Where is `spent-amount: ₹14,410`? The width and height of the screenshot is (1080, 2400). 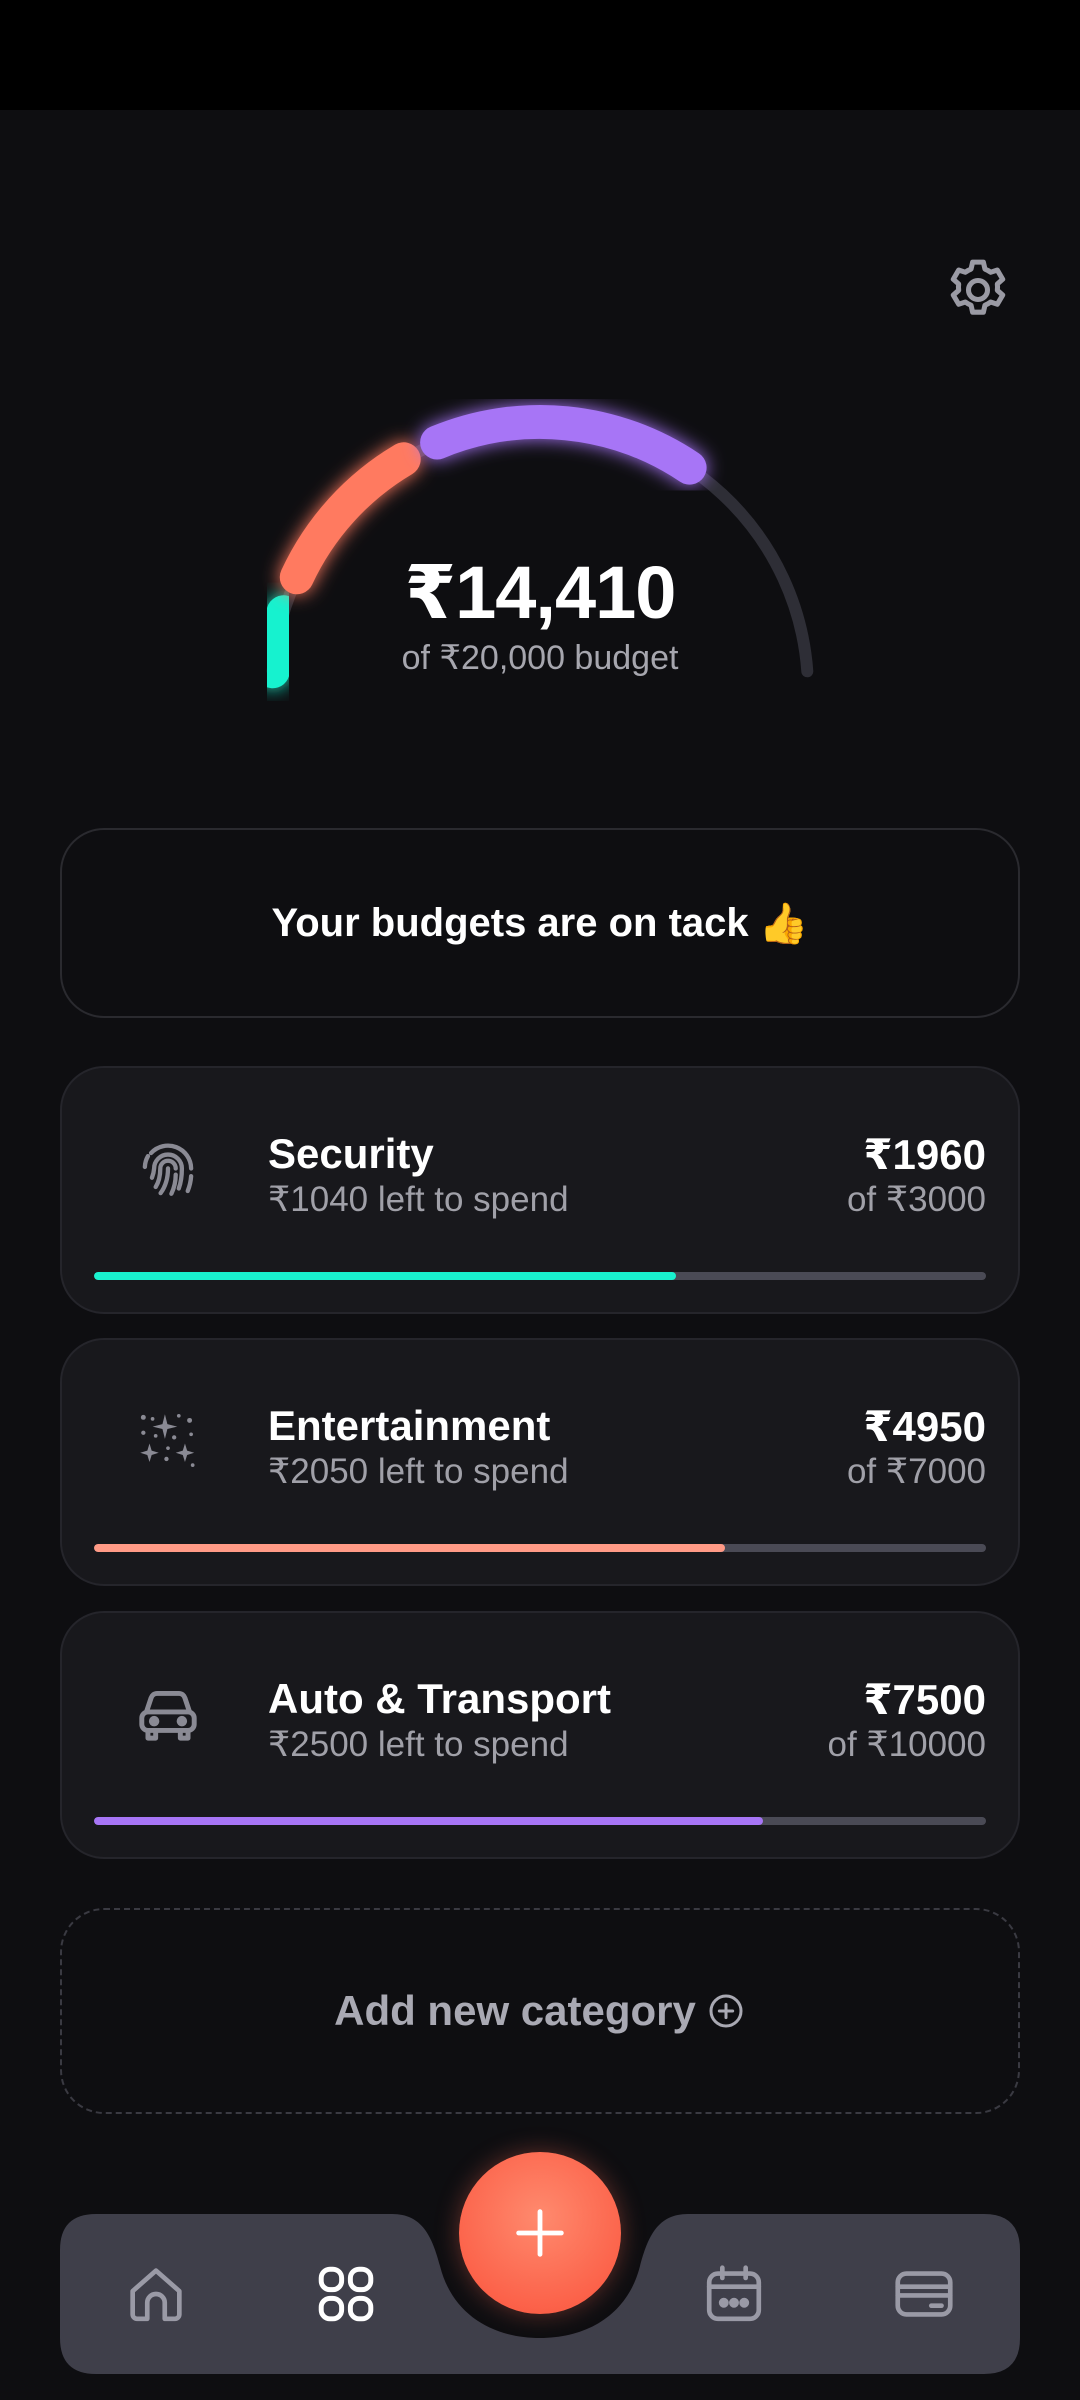
spent-amount: ₹14,410 is located at coordinates (540, 592).